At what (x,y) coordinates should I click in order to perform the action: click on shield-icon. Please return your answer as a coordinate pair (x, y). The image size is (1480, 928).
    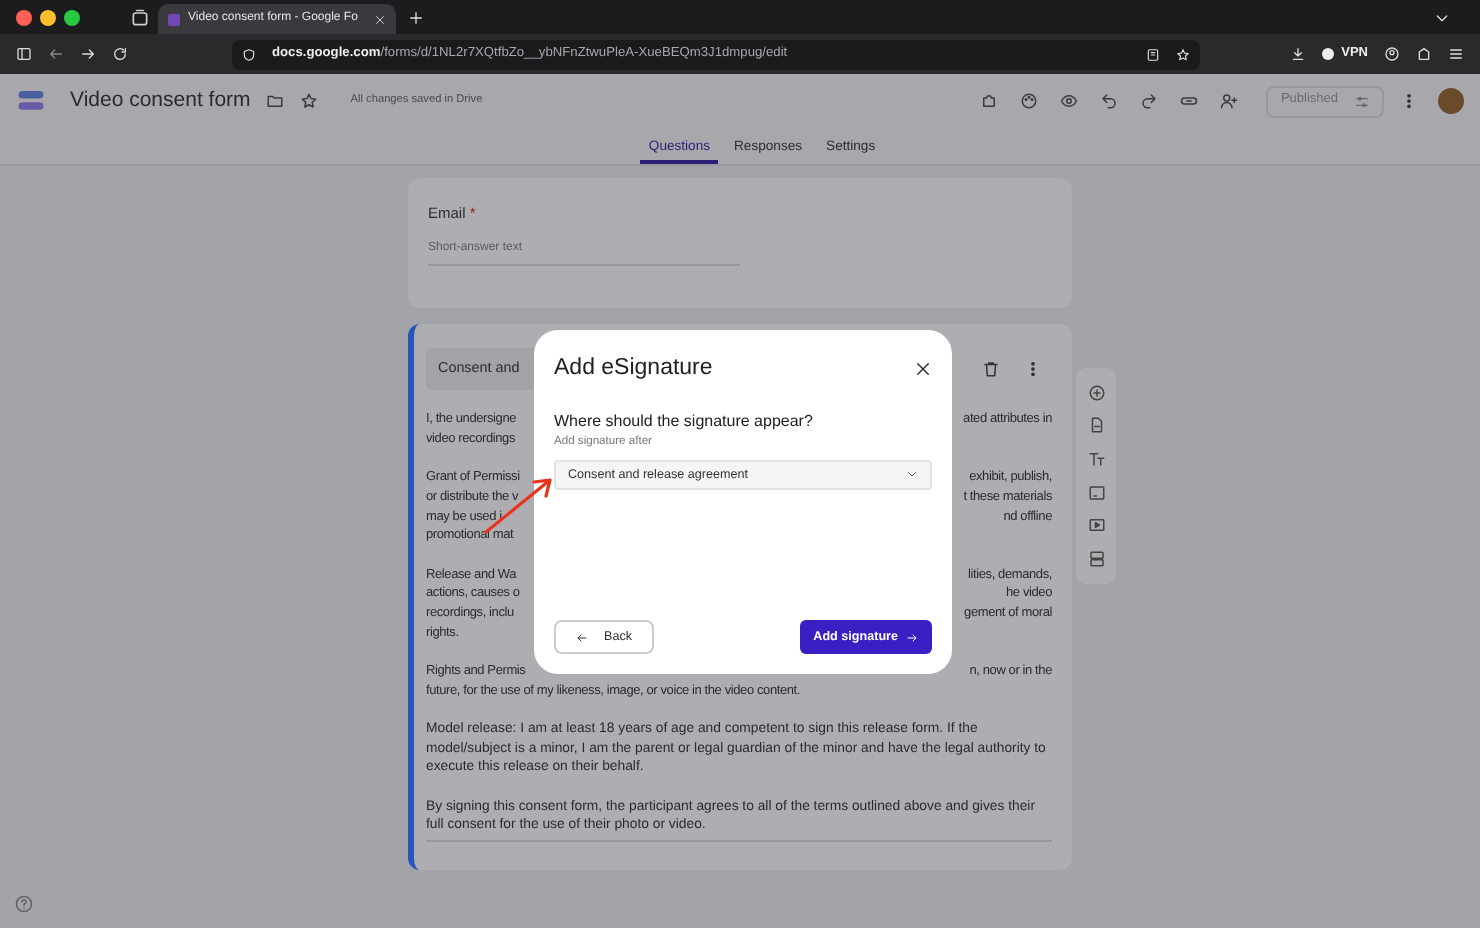
    Looking at the image, I should click on (249, 54).